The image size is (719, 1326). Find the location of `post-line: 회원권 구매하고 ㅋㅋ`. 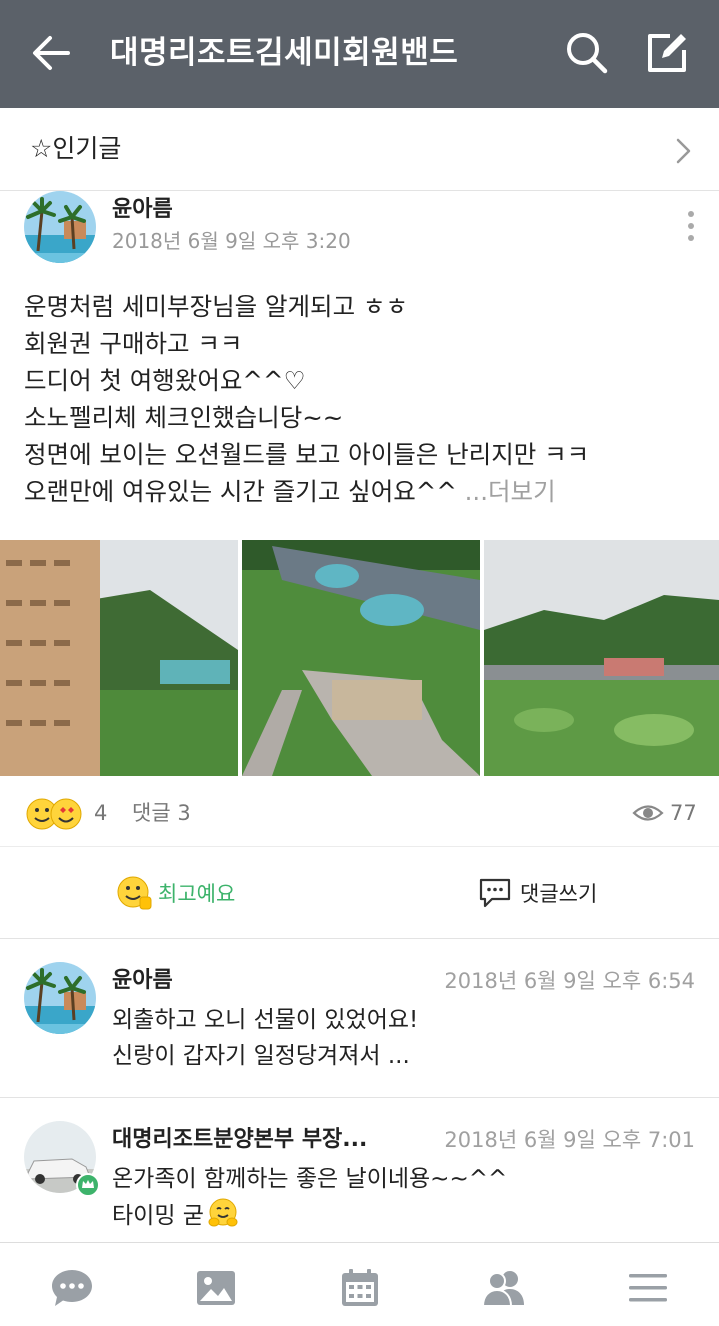

post-line: 회원권 구매하고 ㅋㅋ is located at coordinates (133, 343).